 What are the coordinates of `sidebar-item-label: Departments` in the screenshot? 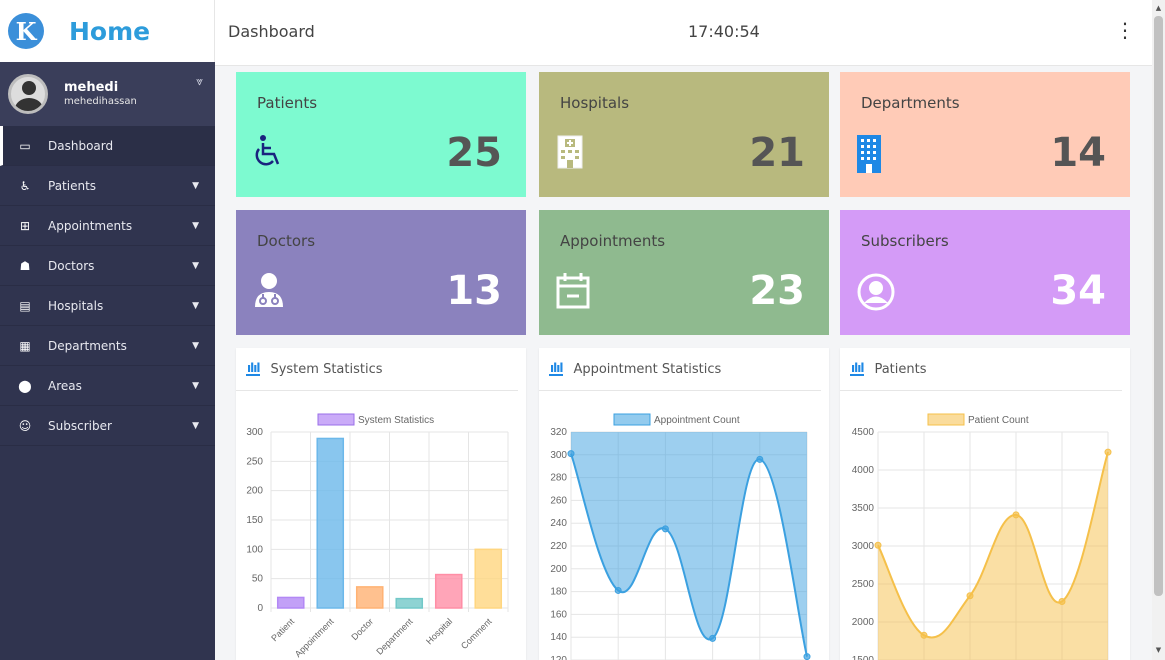 It's located at (87, 345).